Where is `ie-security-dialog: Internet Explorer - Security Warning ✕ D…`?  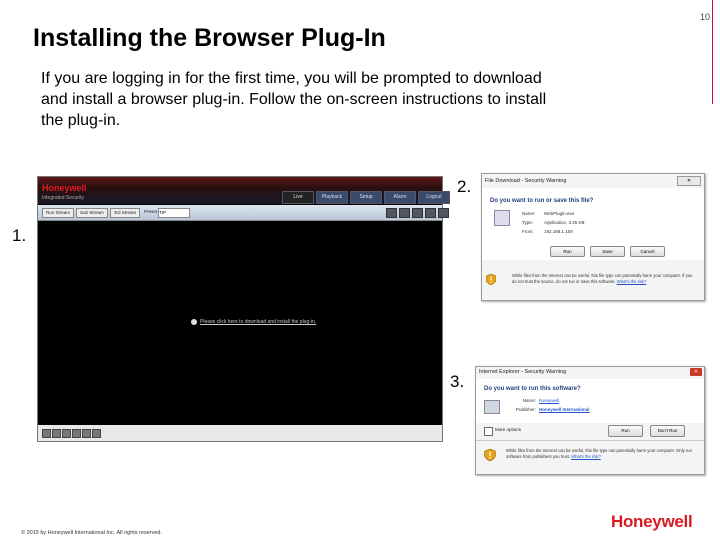 ie-security-dialog: Internet Explorer - Security Warning ✕ D… is located at coordinates (590, 420).